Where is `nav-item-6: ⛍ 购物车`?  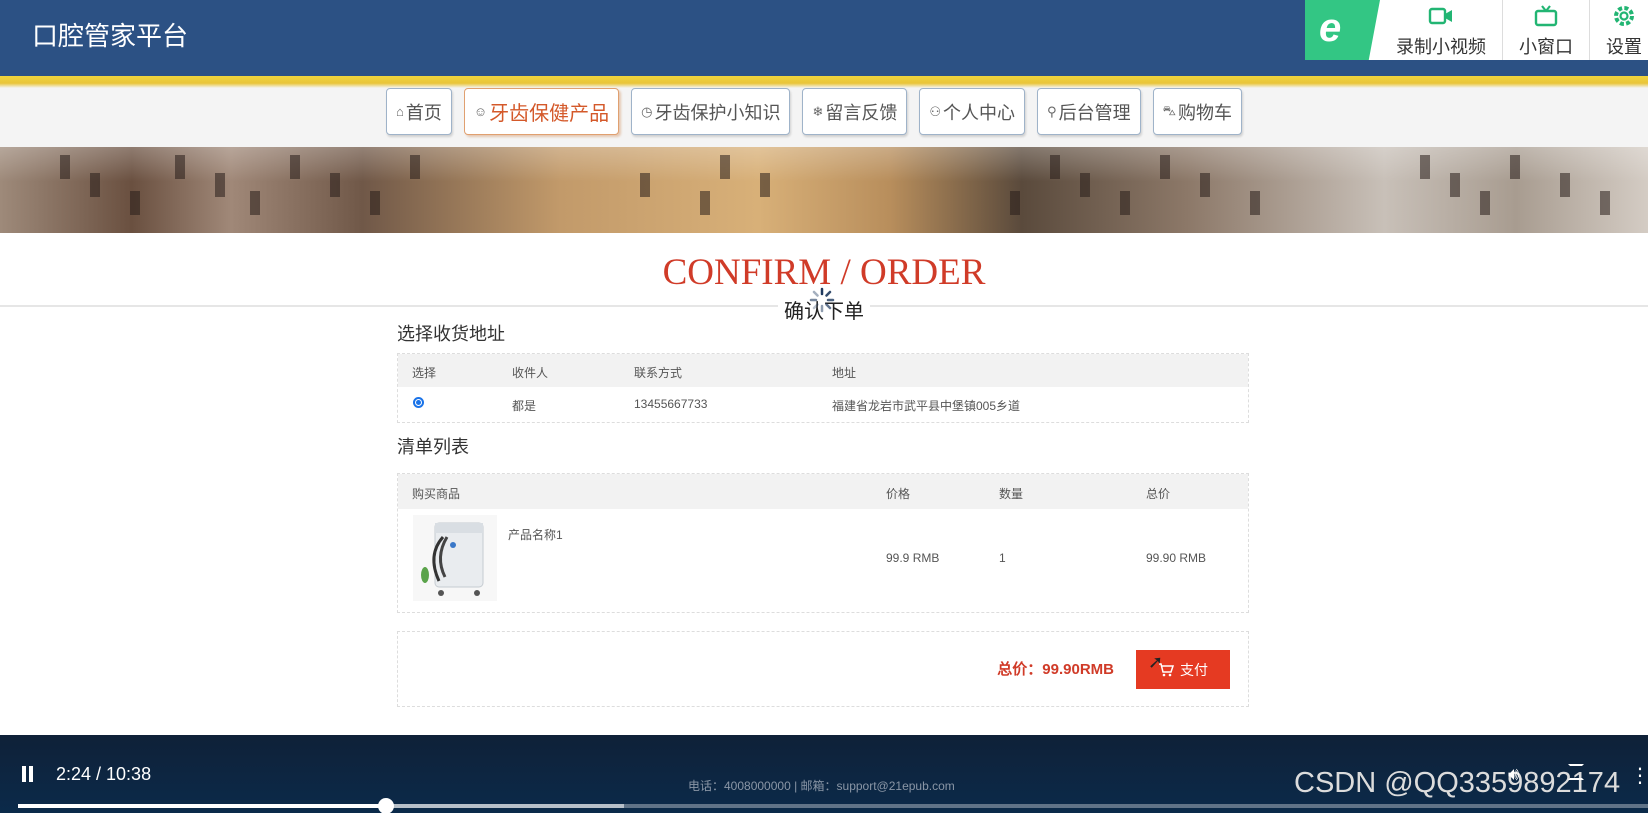
nav-item-6: ⛍ 购物车 is located at coordinates (1197, 111).